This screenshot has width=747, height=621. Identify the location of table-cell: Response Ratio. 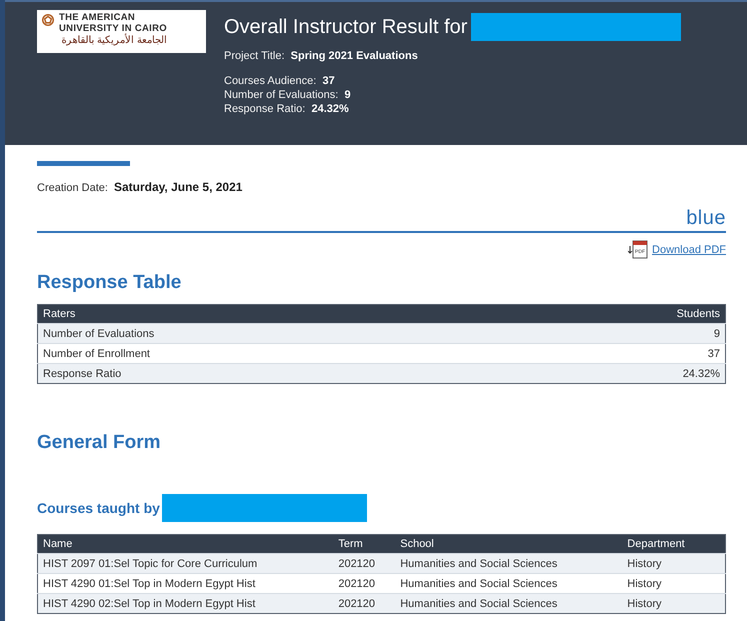
(276, 374).